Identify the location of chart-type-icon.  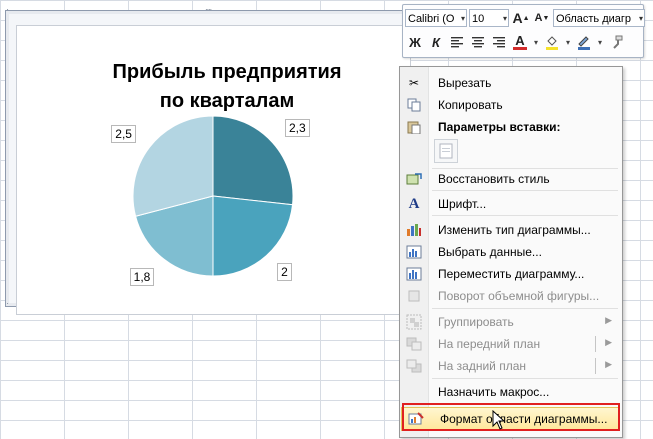
(414, 230).